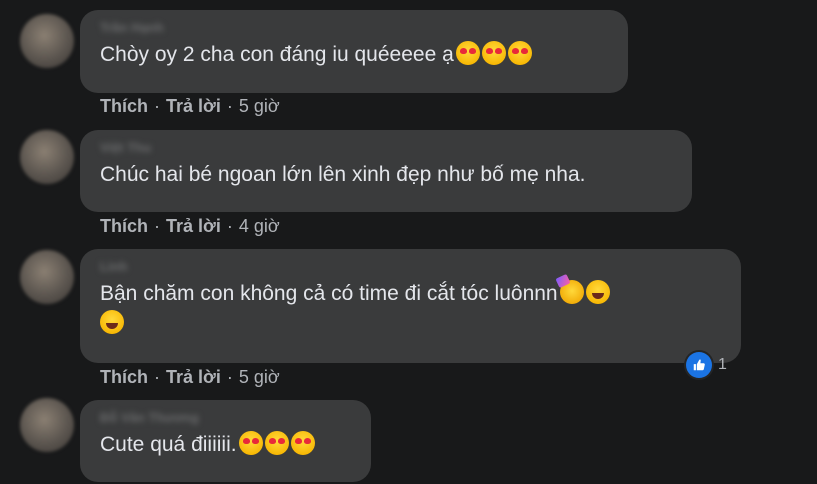  I want to click on comment-bubble: Đỗ Vân Thương Cute quá điiiiii., so click(225, 441).